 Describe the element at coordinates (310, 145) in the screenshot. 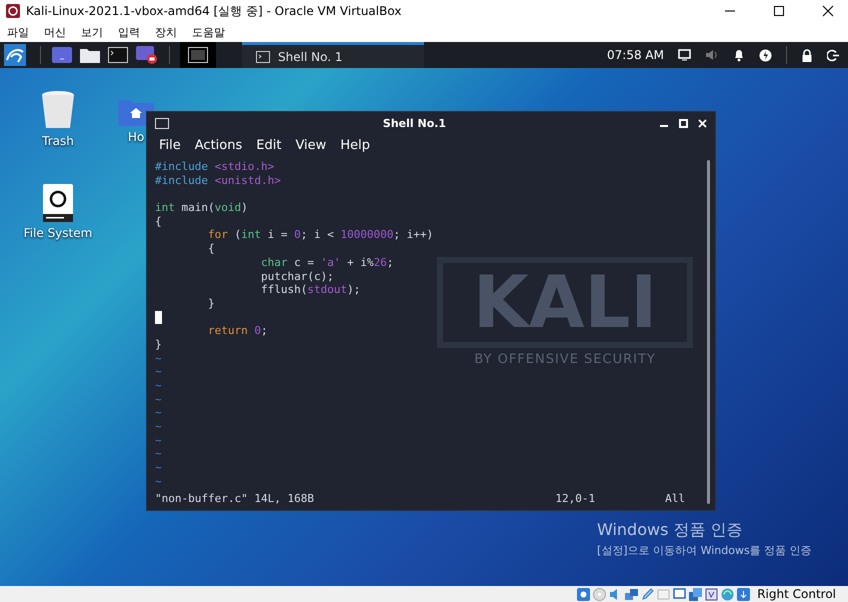

I see `menu-item: View` at that location.